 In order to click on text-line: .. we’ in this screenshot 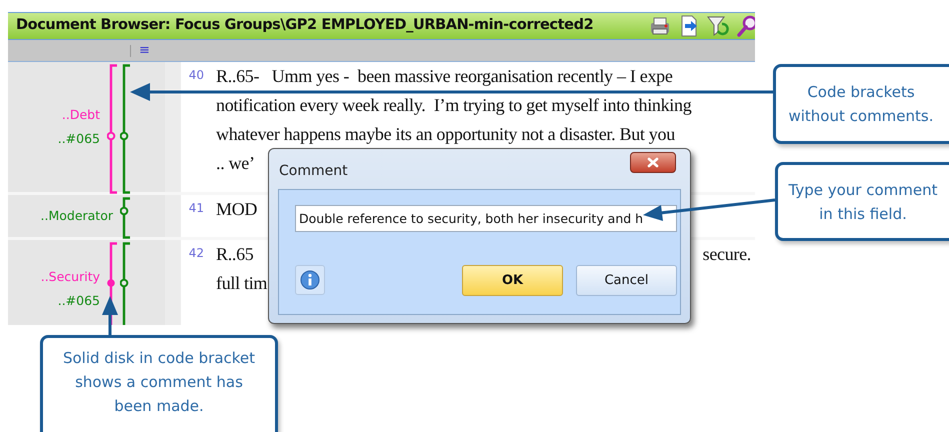, I will do `click(235, 163)`.